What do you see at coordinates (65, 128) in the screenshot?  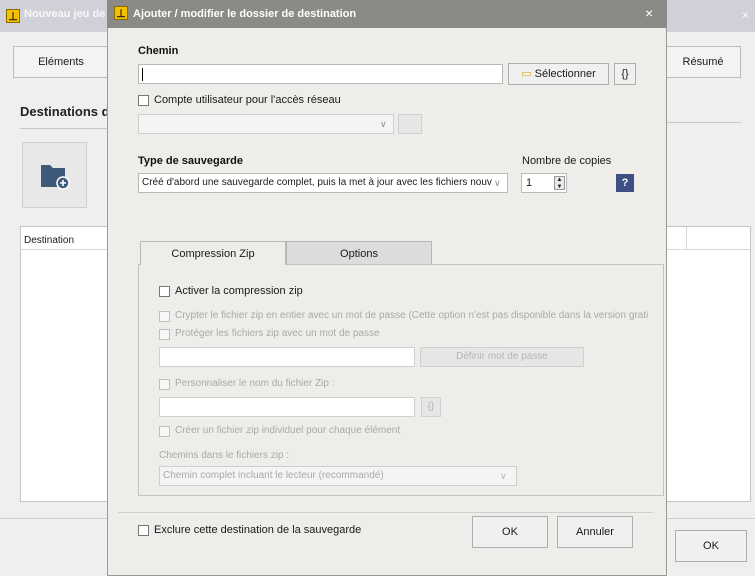 I see `section-divider` at bounding box center [65, 128].